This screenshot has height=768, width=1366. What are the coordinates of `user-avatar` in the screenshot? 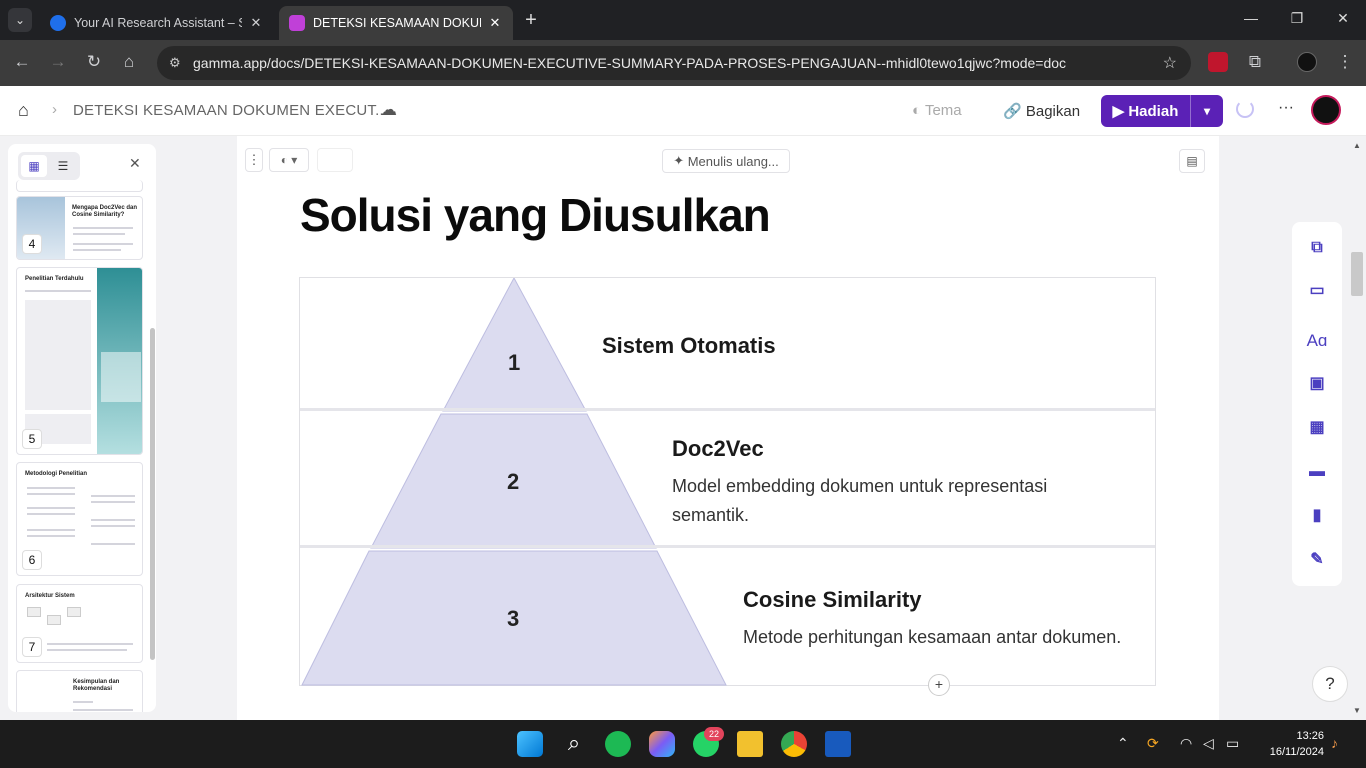 It's located at (1326, 110).